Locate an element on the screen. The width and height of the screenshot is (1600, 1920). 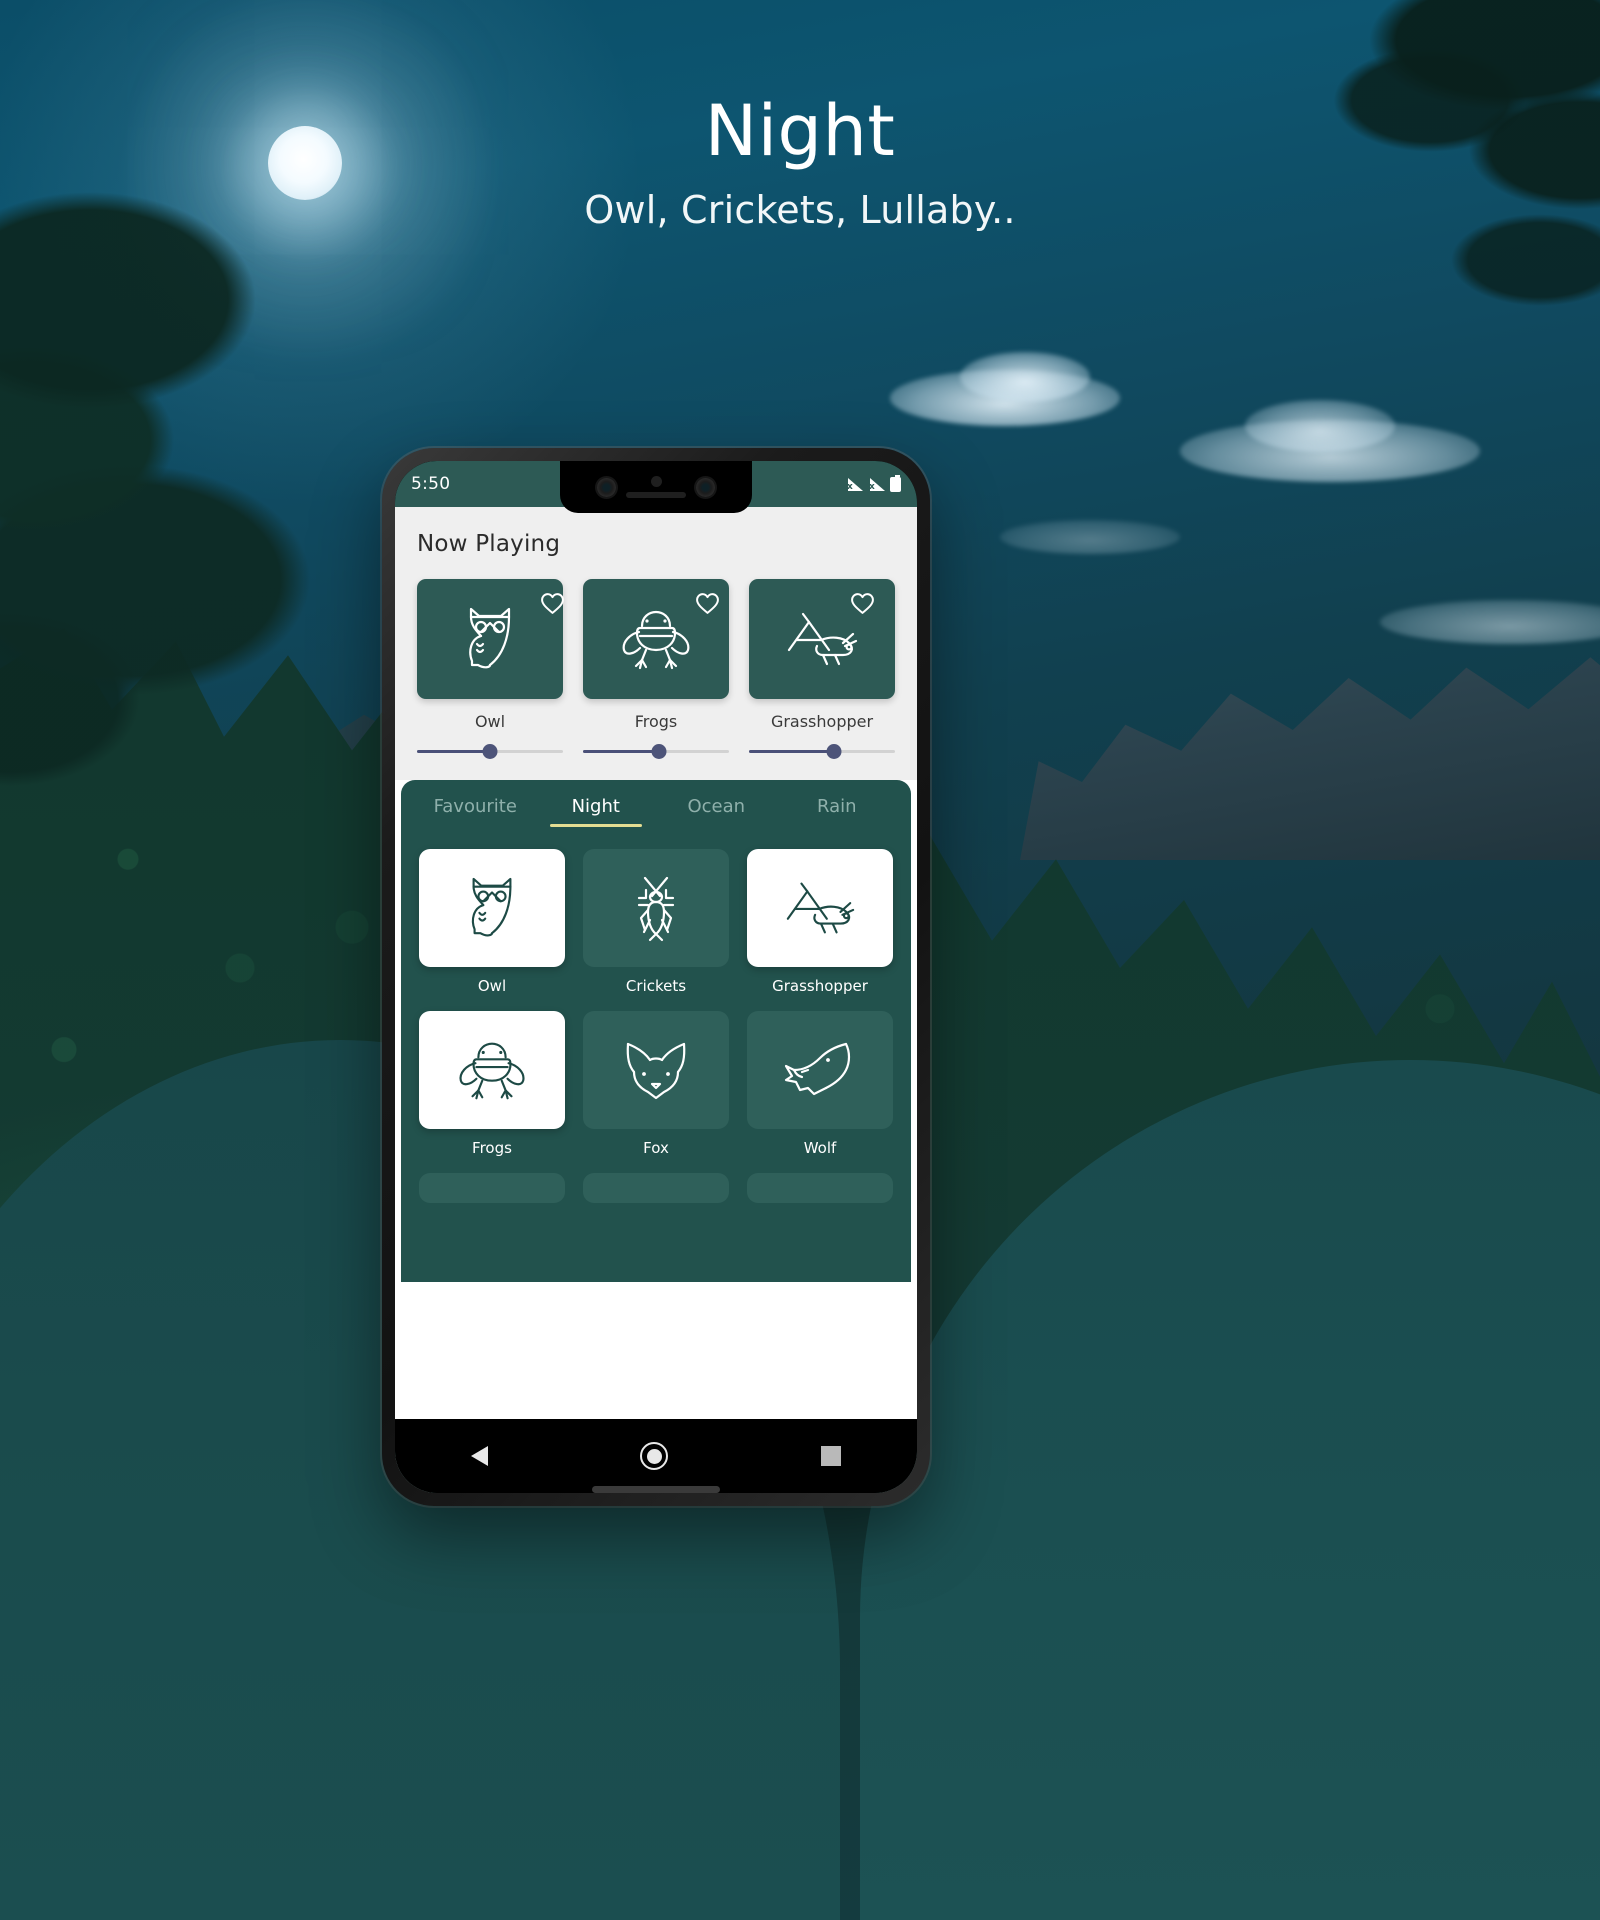
sound-cell-frogs: Frogs is located at coordinates (492, 1084).